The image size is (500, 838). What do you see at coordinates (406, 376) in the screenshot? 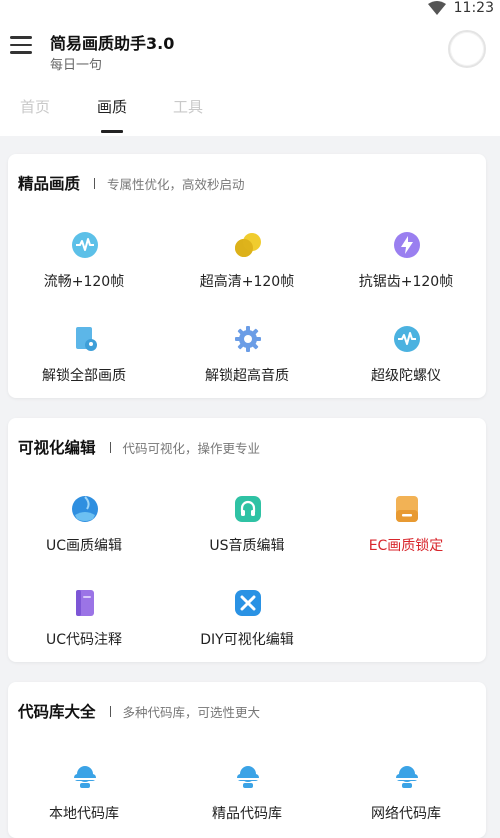
I see `item-label: 超级陀螺仪` at bounding box center [406, 376].